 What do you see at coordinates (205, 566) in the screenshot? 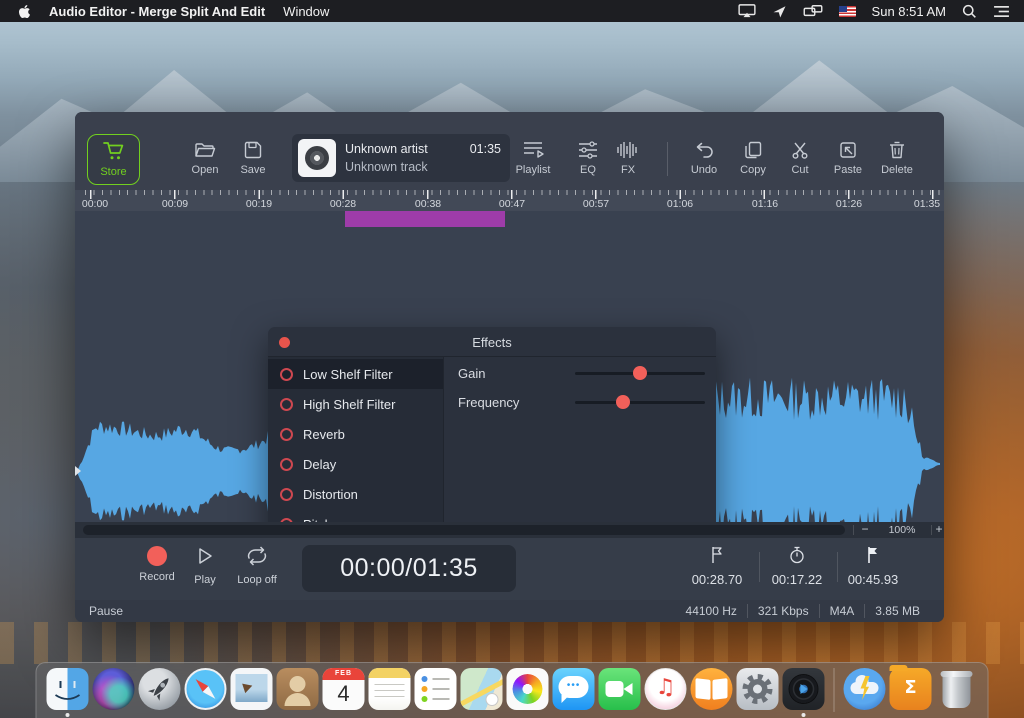
I see `play-button: Play` at bounding box center [205, 566].